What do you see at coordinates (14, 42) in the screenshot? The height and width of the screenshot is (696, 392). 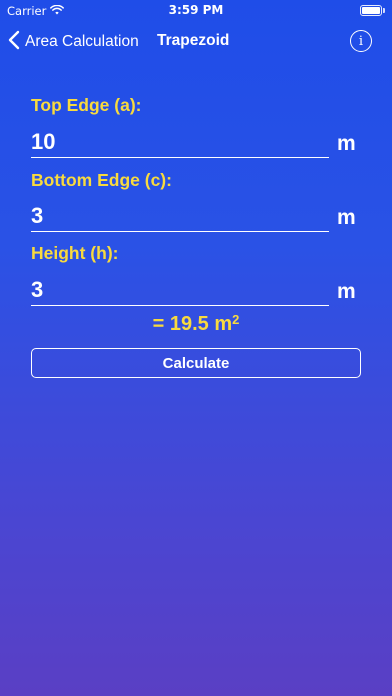 I see `chevron-left-icon` at bounding box center [14, 42].